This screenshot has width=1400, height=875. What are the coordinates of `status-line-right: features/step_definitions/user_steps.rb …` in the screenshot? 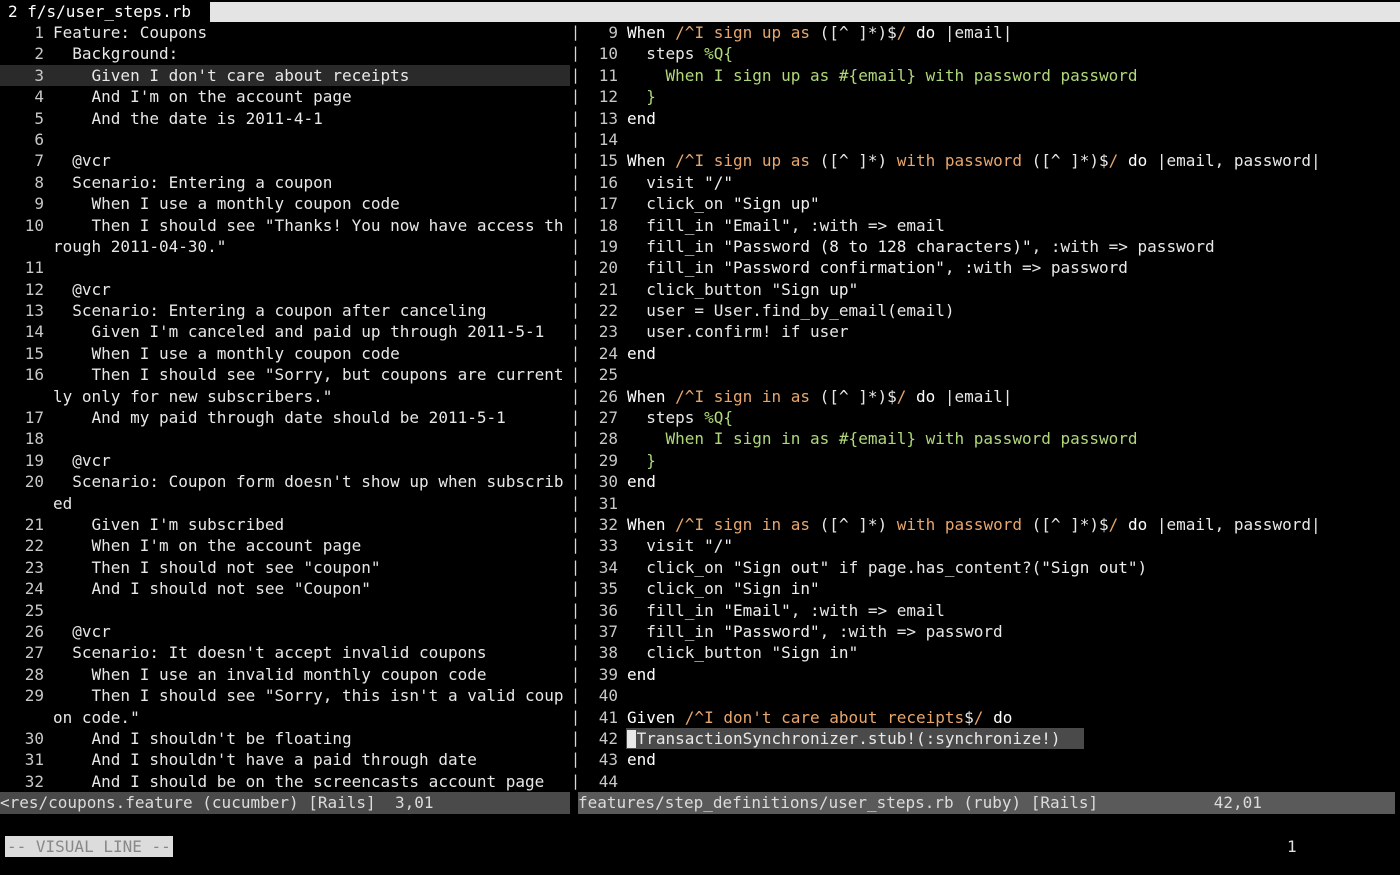 It's located at (986, 803).